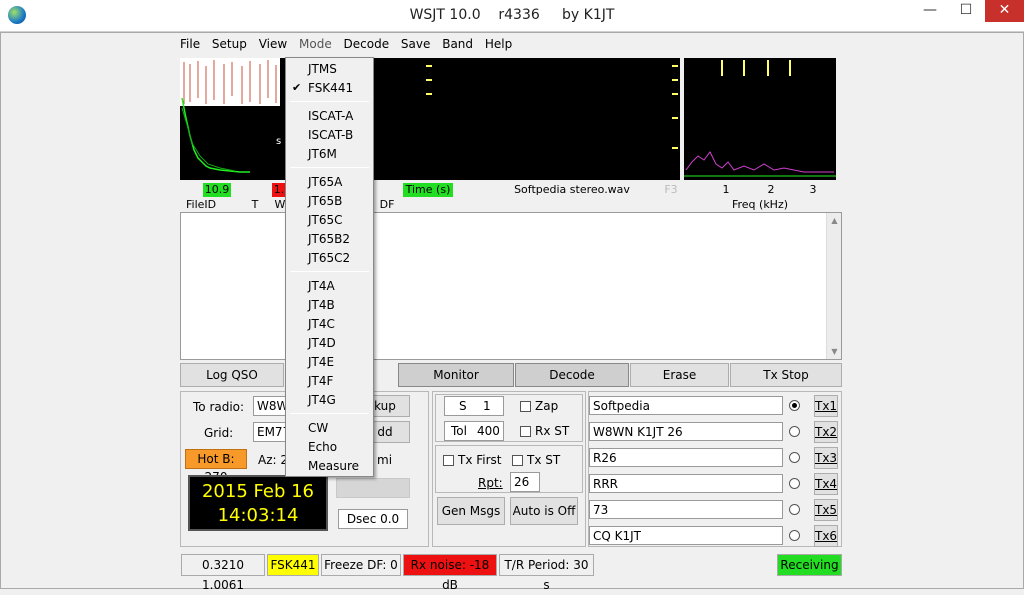  I want to click on mode-menu-item: JT6M, so click(329, 154).